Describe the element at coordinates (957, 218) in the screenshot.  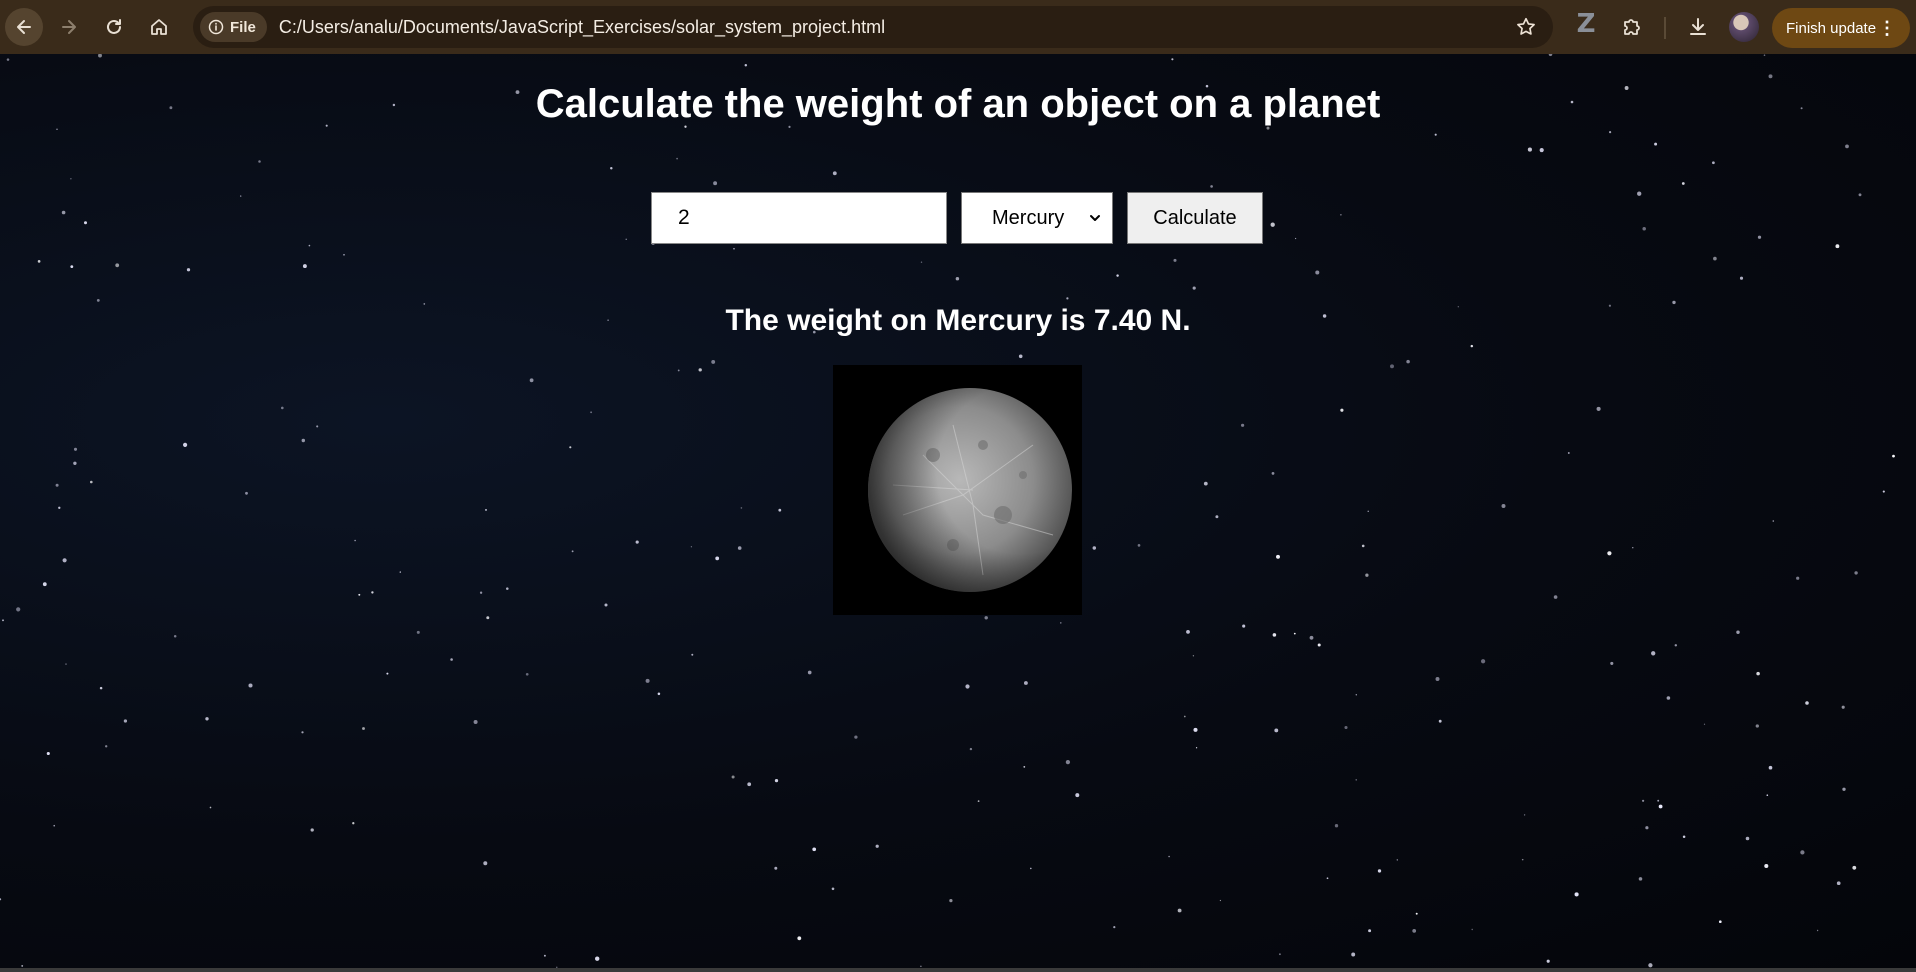
I see `weight-form: Mercury Calculate` at that location.